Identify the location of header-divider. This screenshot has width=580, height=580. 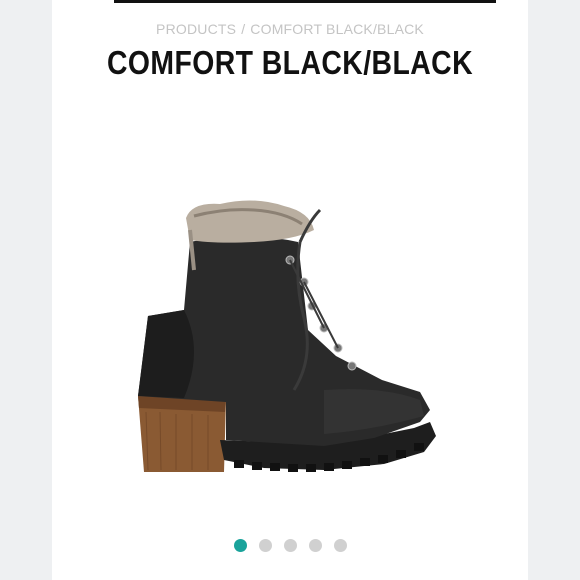
(305, 1).